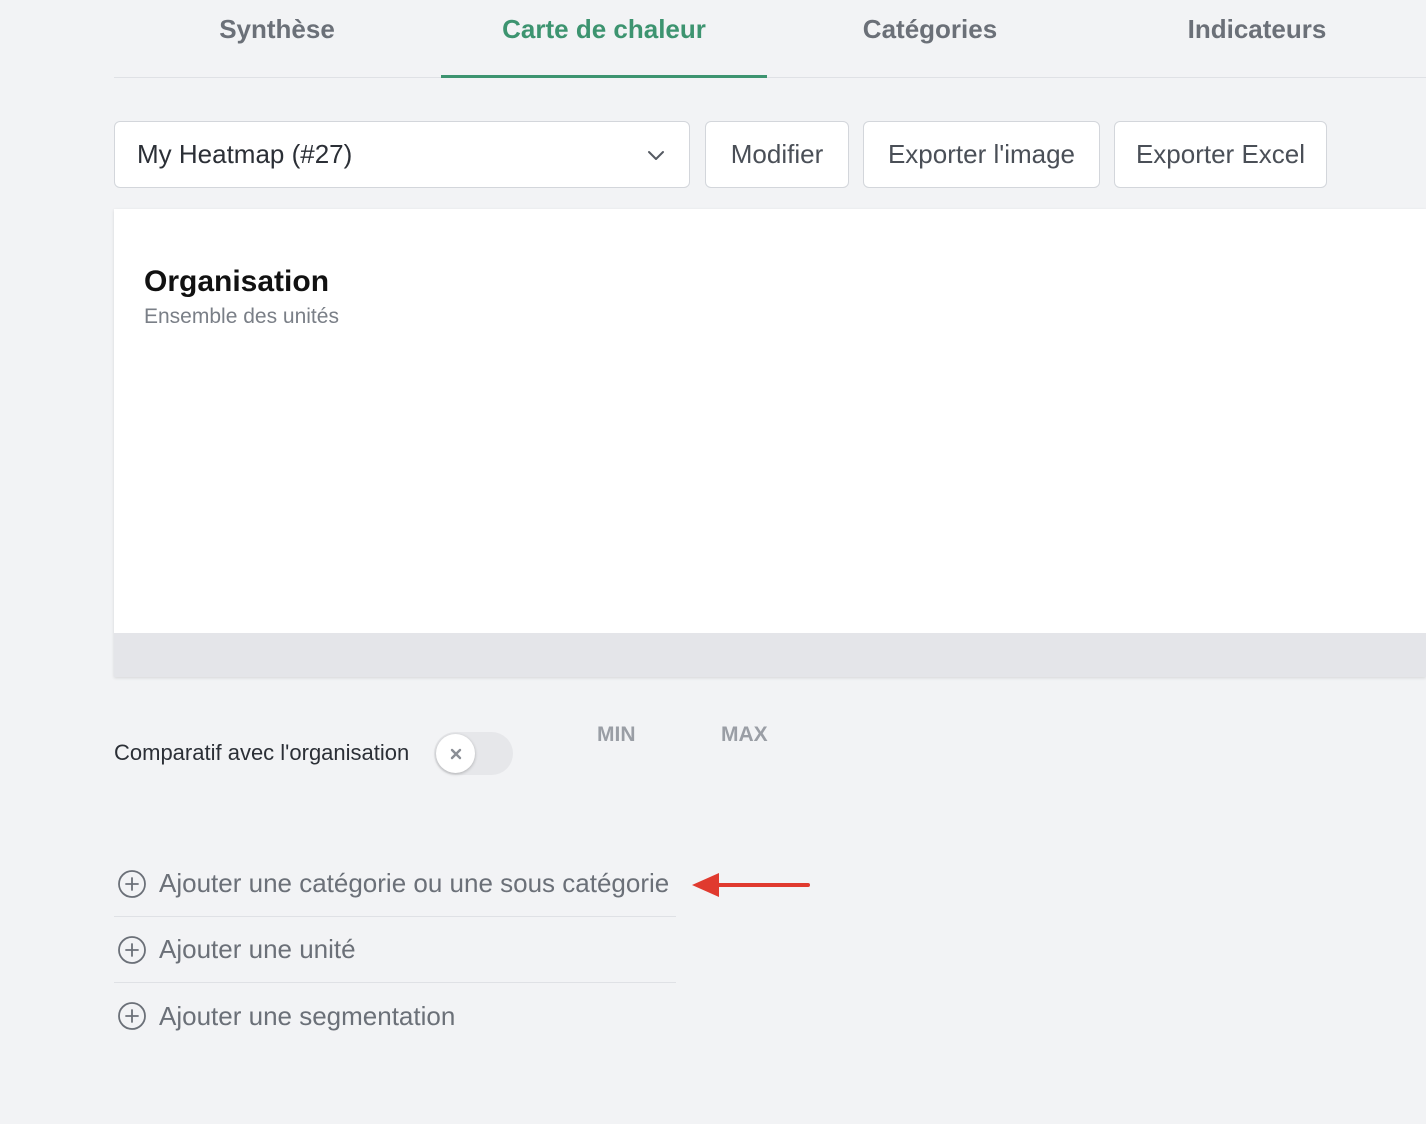 The image size is (1426, 1124). I want to click on tab-indicateurs: Indicateurs, so click(1257, 39).